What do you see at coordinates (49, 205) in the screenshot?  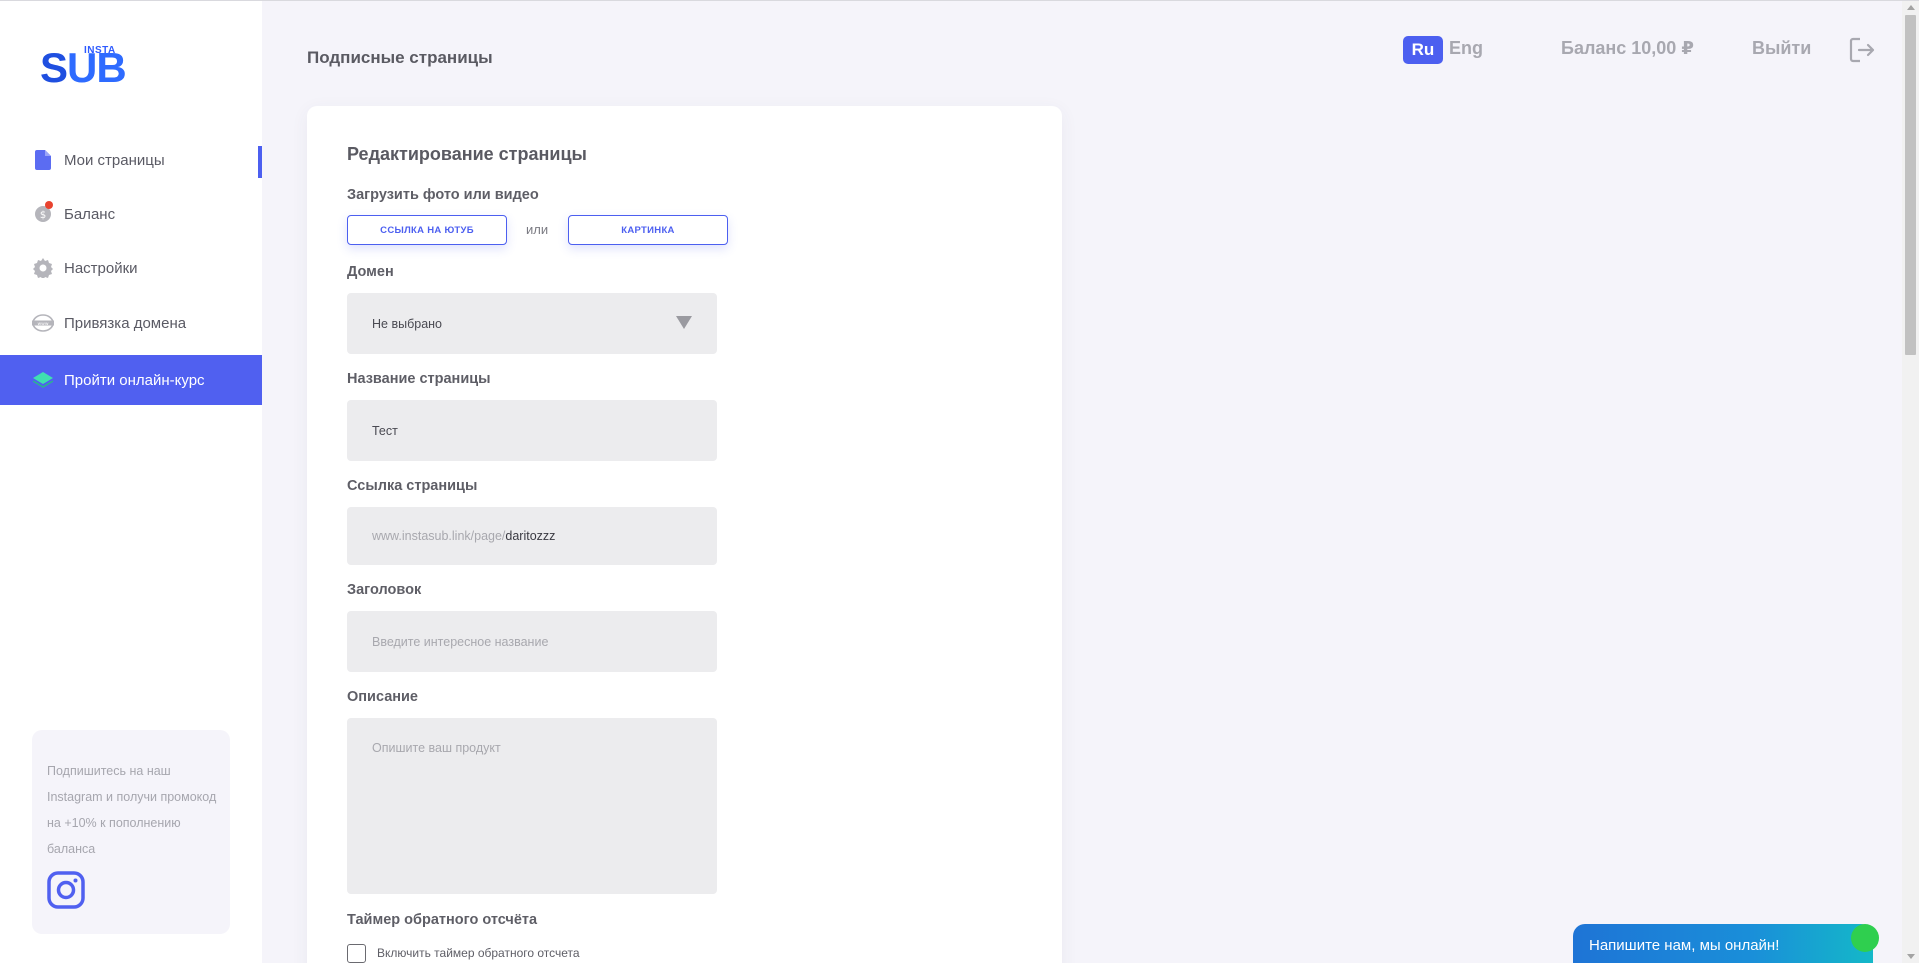 I see `notification-dot` at bounding box center [49, 205].